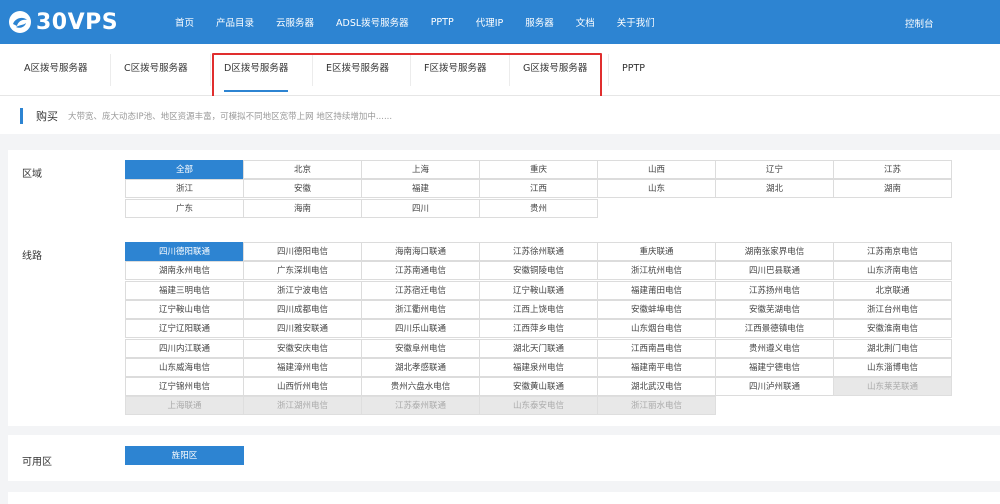  Describe the element at coordinates (555, 70) in the screenshot. I see `tab-item: G区拨号服务器` at that location.